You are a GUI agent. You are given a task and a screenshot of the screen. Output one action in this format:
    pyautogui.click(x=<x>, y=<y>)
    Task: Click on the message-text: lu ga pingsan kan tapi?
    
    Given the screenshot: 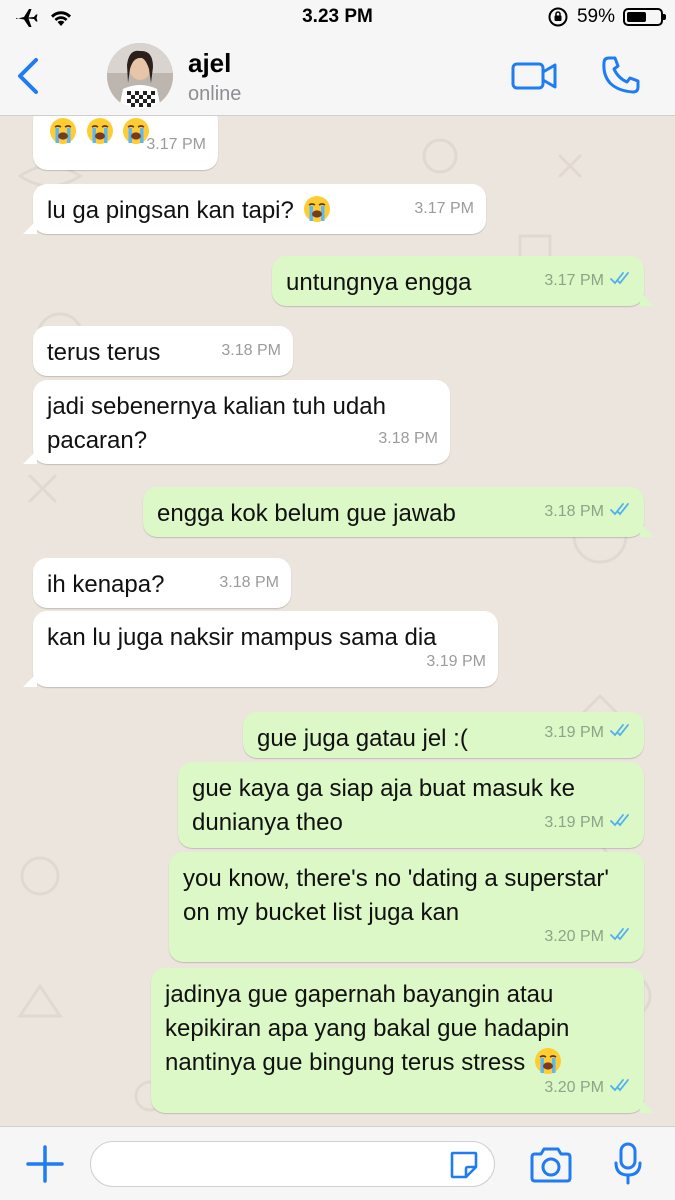 What is the action you would take?
    pyautogui.click(x=259, y=211)
    